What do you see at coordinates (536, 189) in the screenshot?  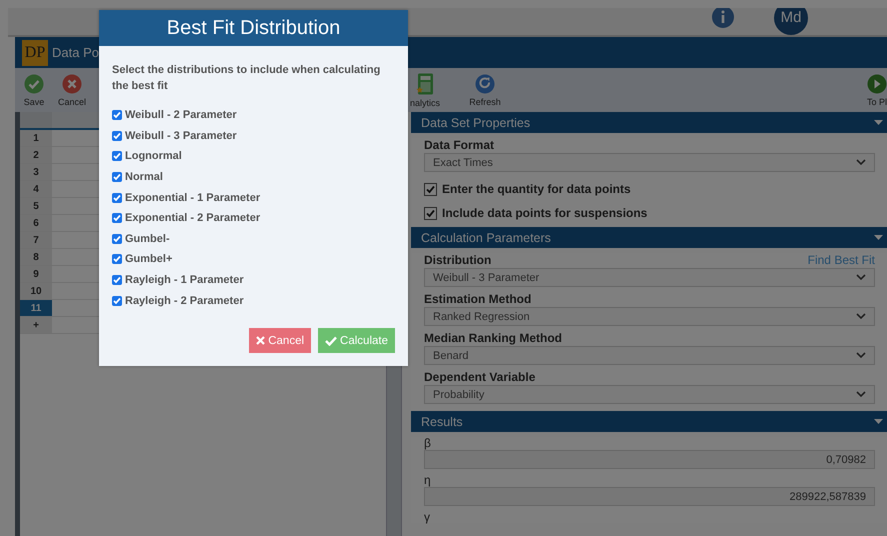 I see `checkbox-label: Enter the quantity for data points` at bounding box center [536, 189].